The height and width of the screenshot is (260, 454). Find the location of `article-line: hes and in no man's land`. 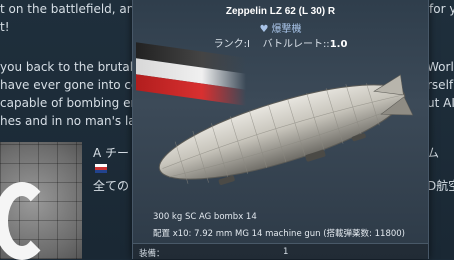

article-line: hes and in no man's land is located at coordinates (75, 121).